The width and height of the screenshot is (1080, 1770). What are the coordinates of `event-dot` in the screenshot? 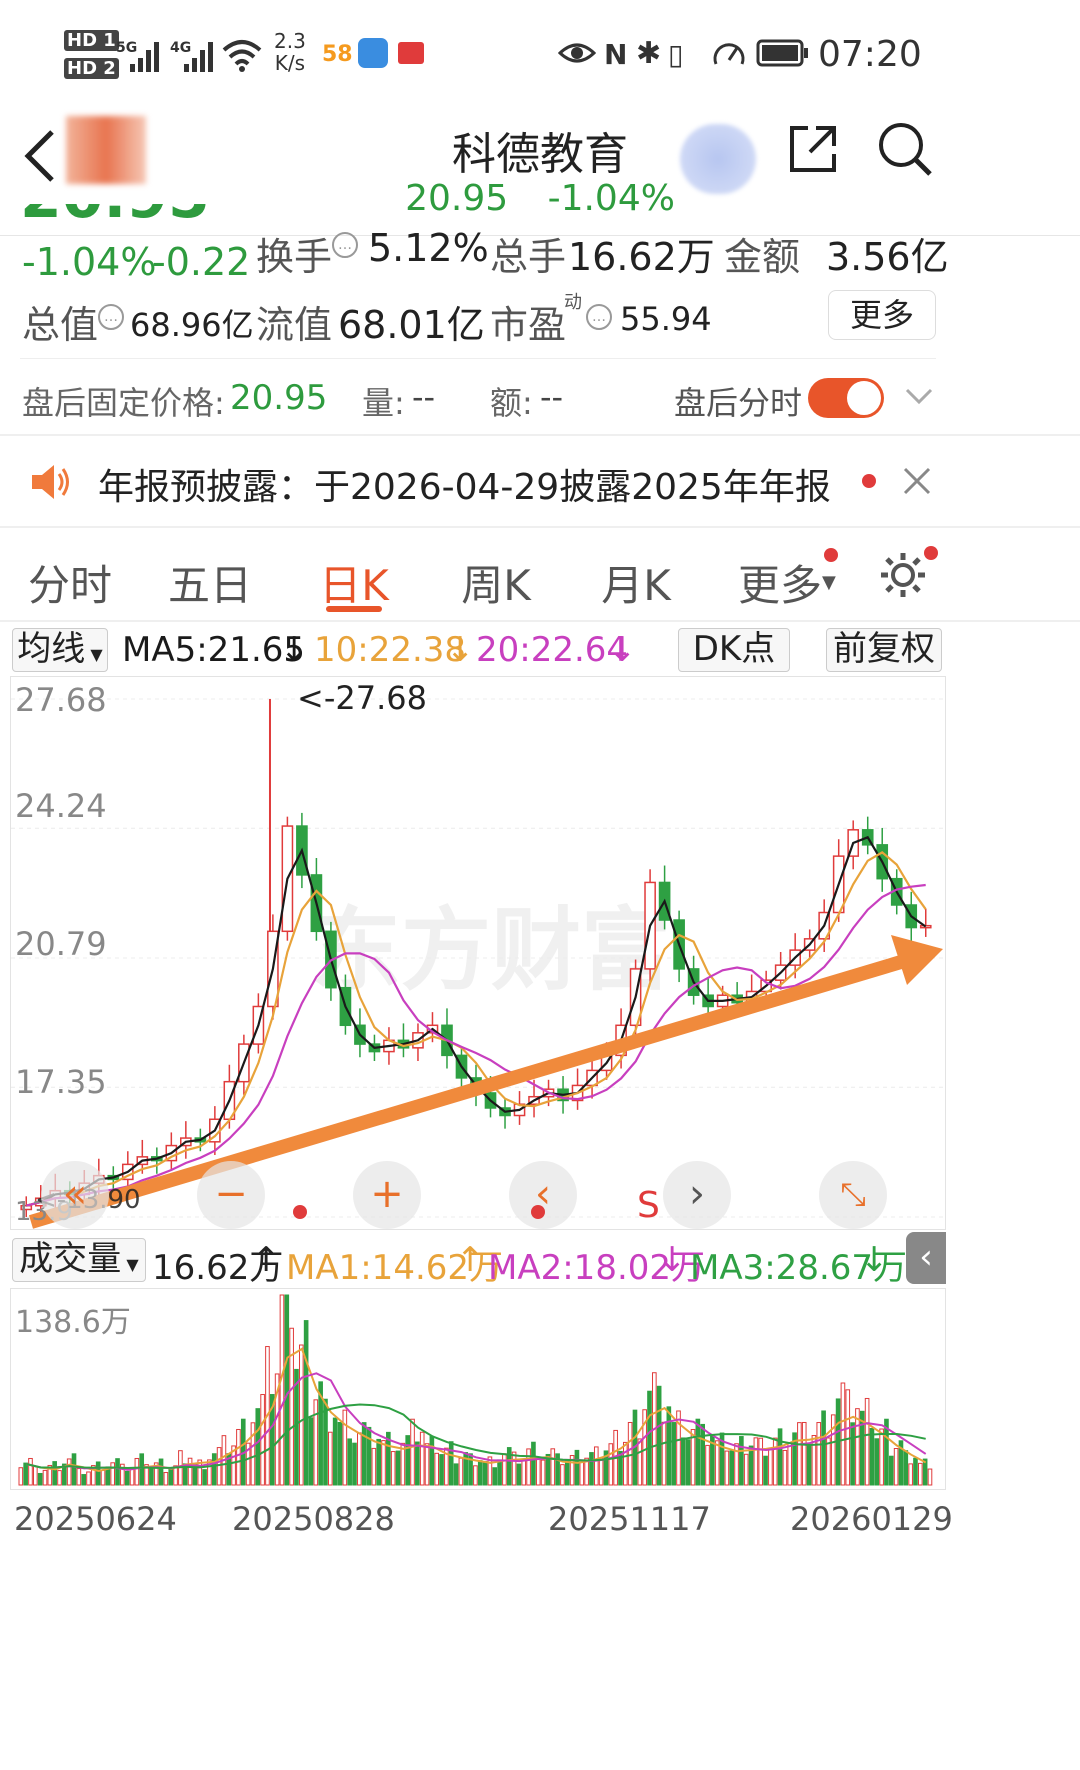 It's located at (300, 1212).